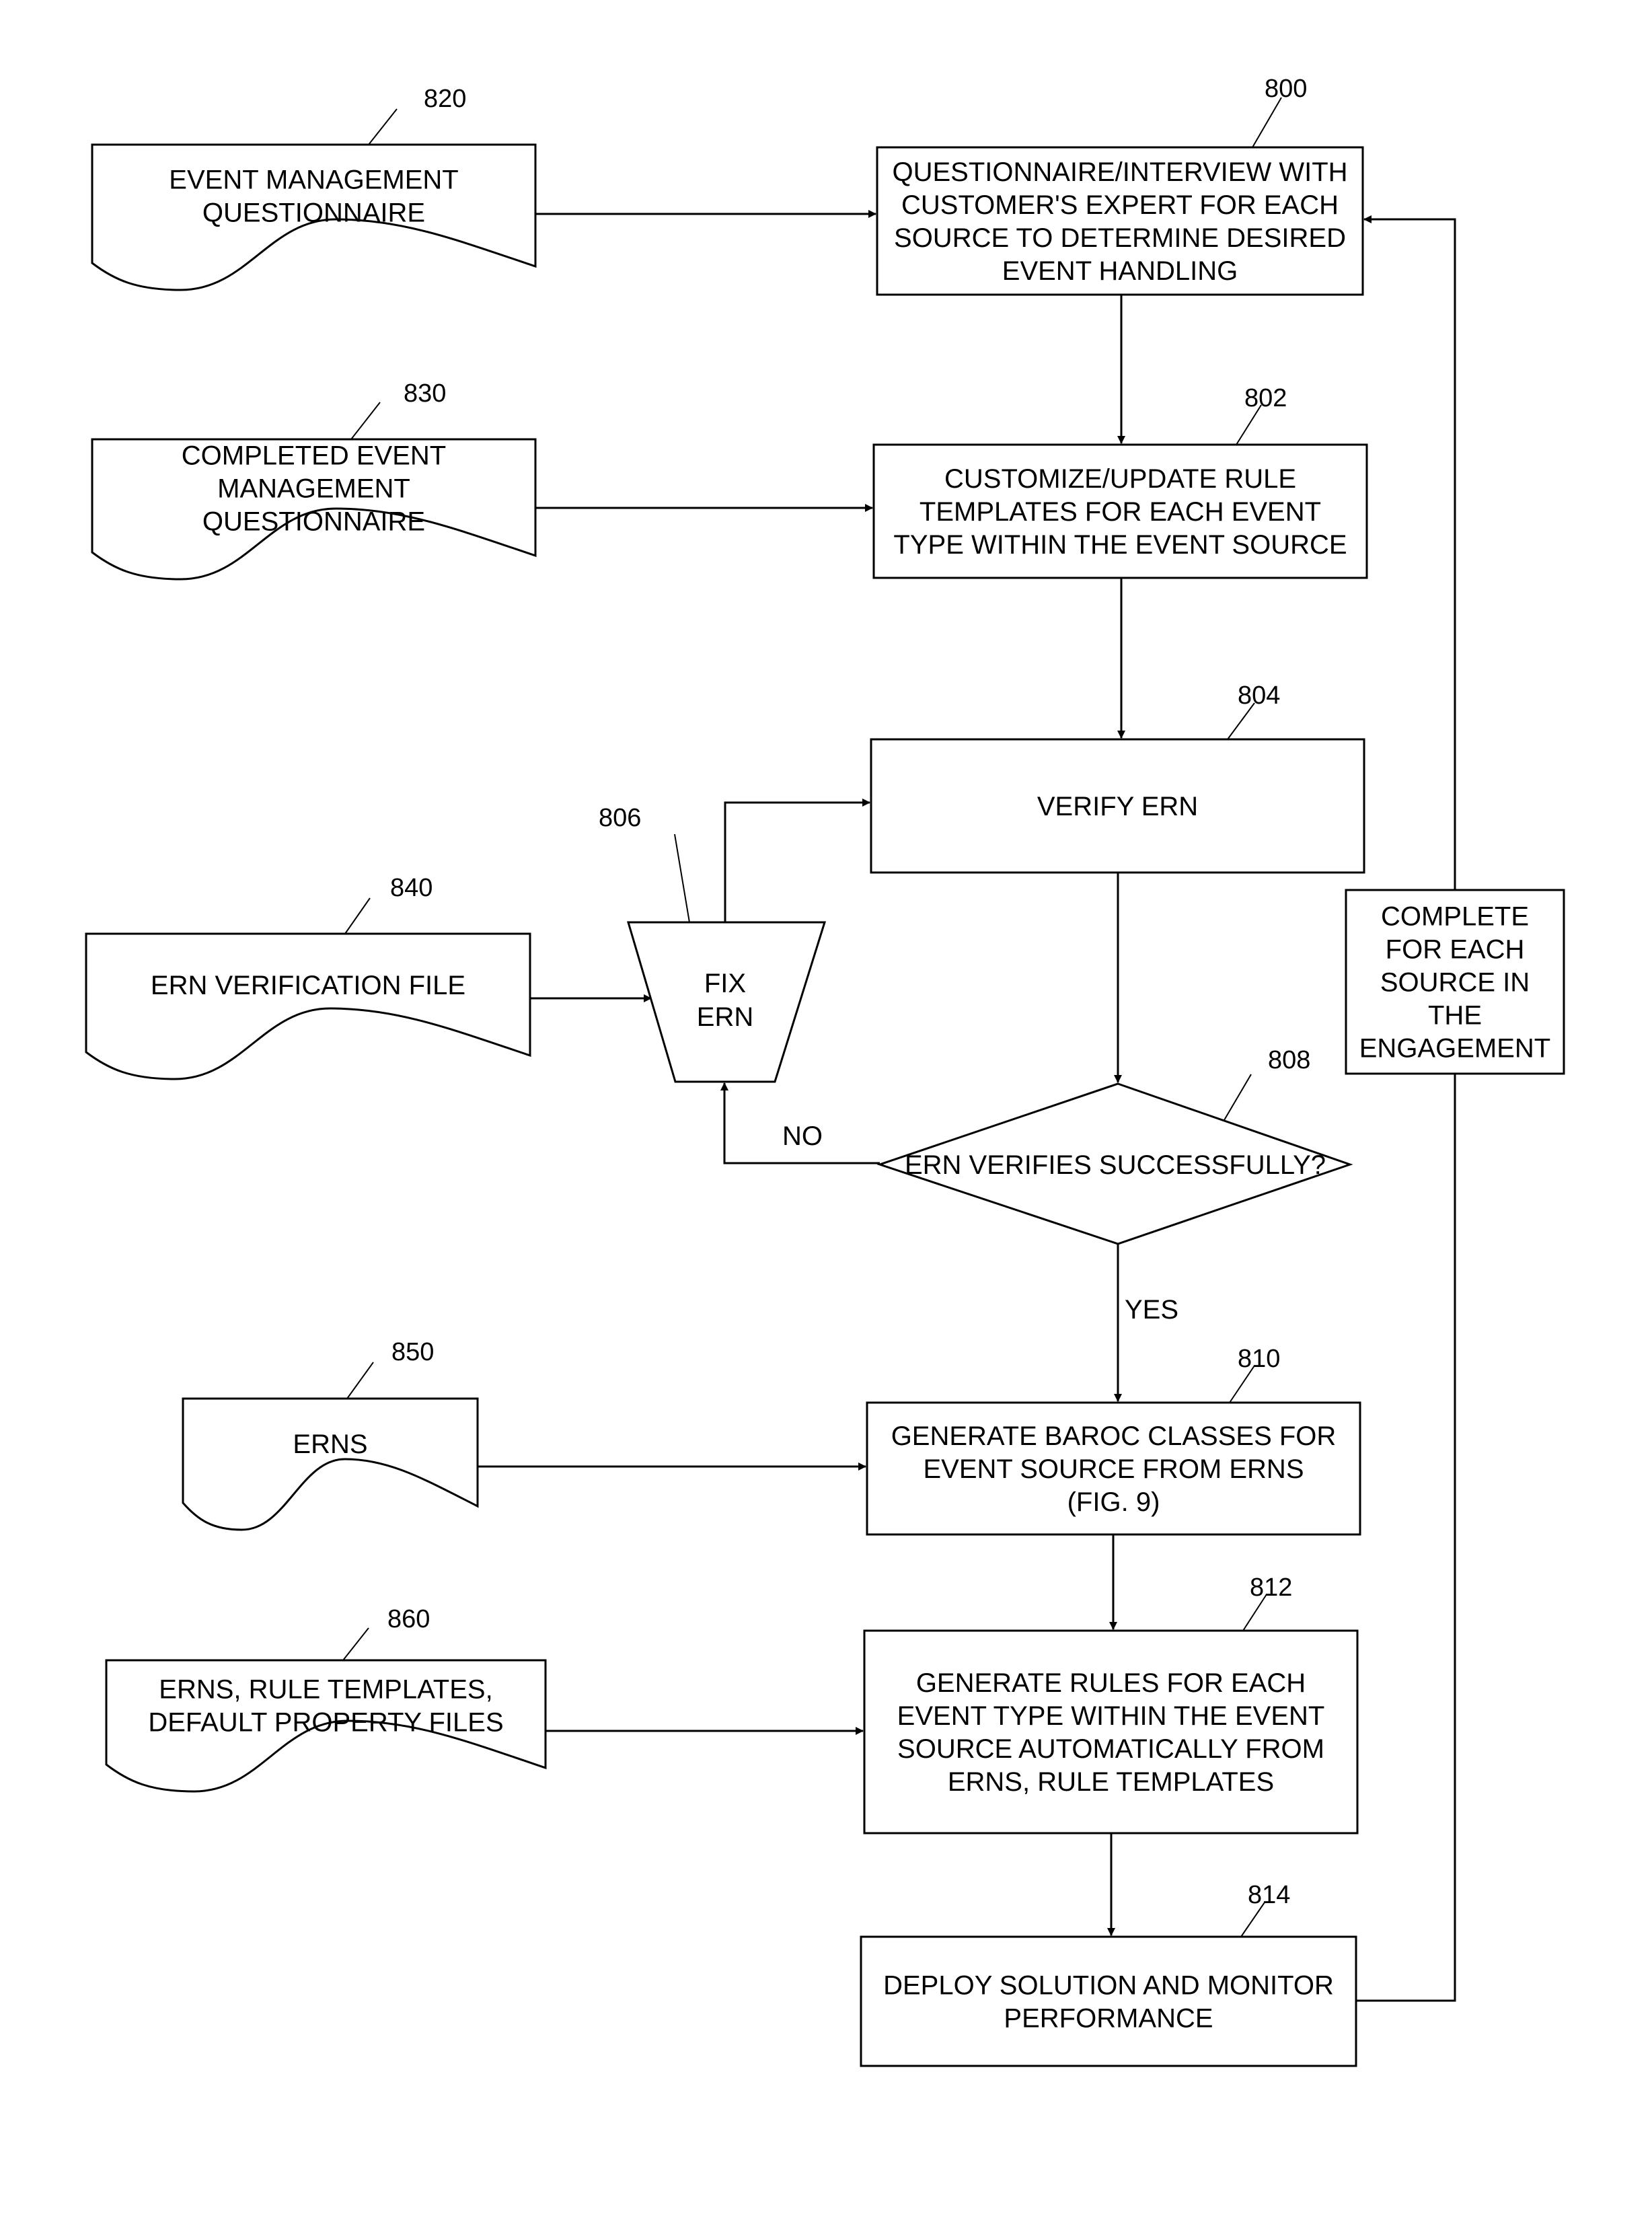 This screenshot has height=2224, width=1652. I want to click on process-box-802-text-line: TYPE WITHIN THE EVENT SOURCE, so click(1120, 545).